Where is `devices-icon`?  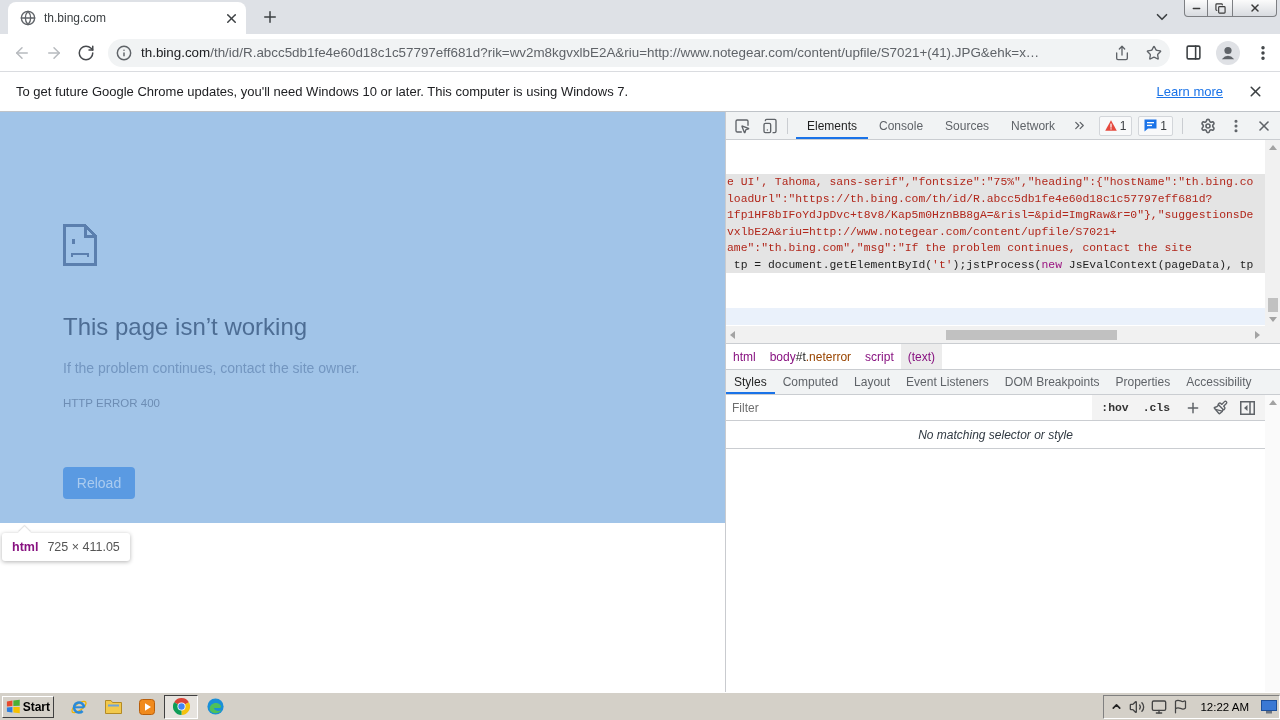
devices-icon is located at coordinates (770, 125).